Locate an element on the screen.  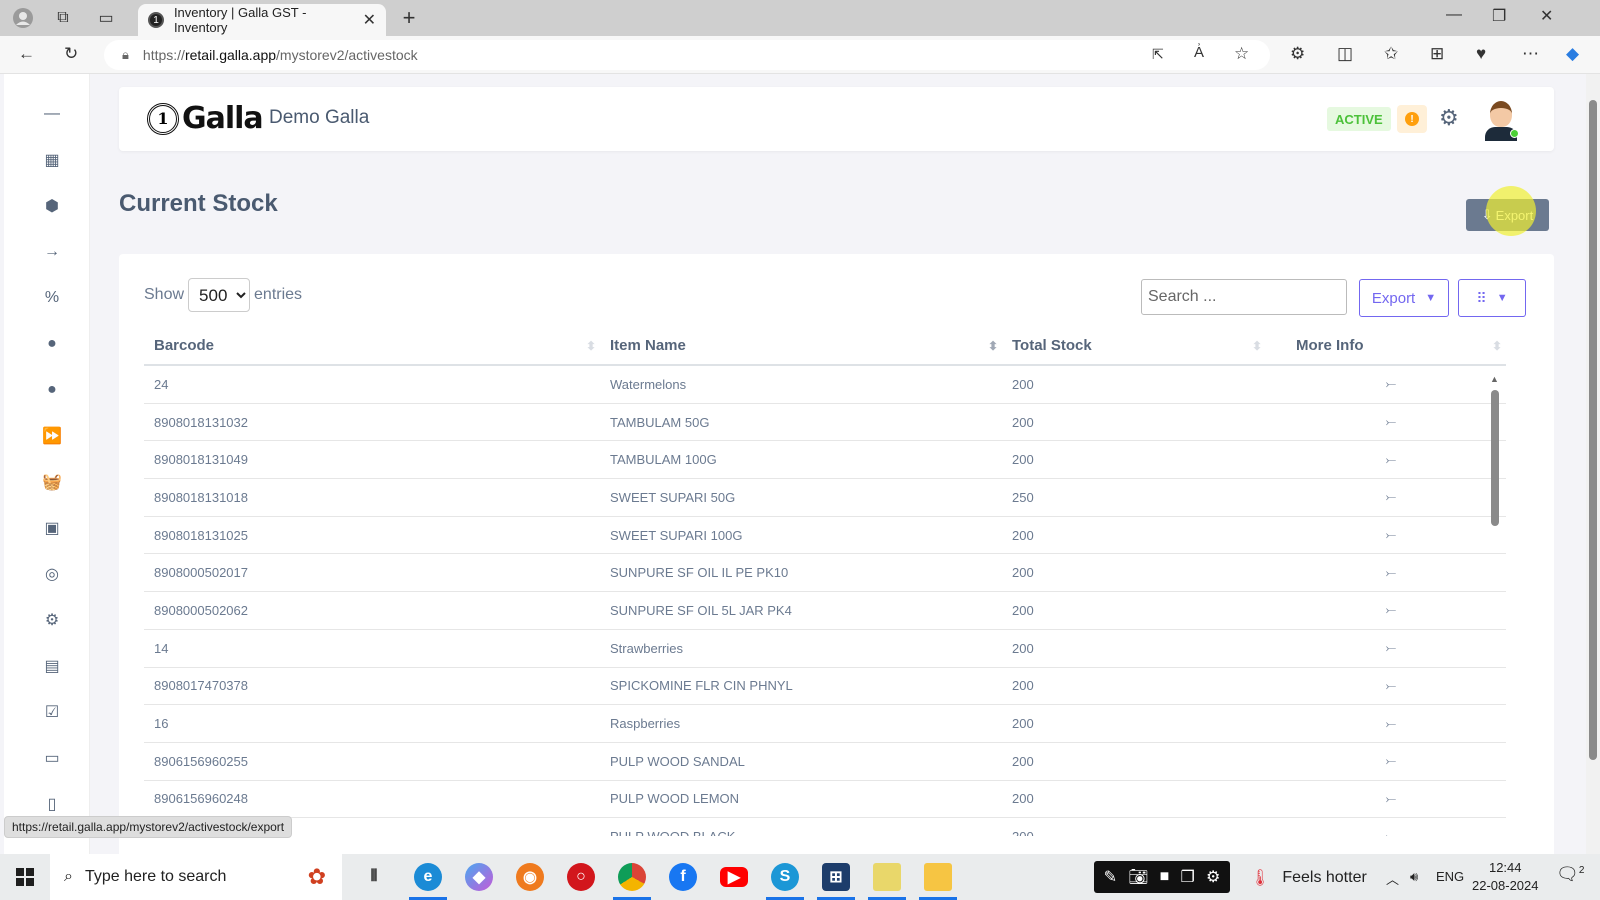
column-header-total-stock: Total Stock ⬍ is located at coordinates (1134, 345).